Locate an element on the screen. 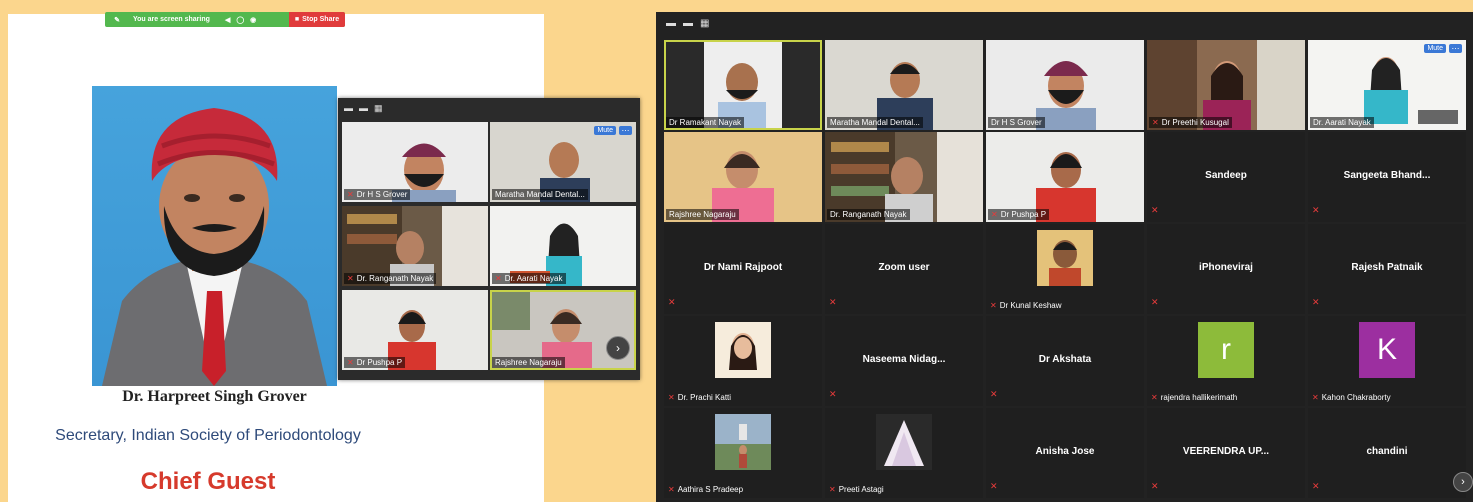 Image resolution: width=1473 pixels, height=502 pixels. mini-tile-6: Rajshree Nagaraju › is located at coordinates (563, 330).